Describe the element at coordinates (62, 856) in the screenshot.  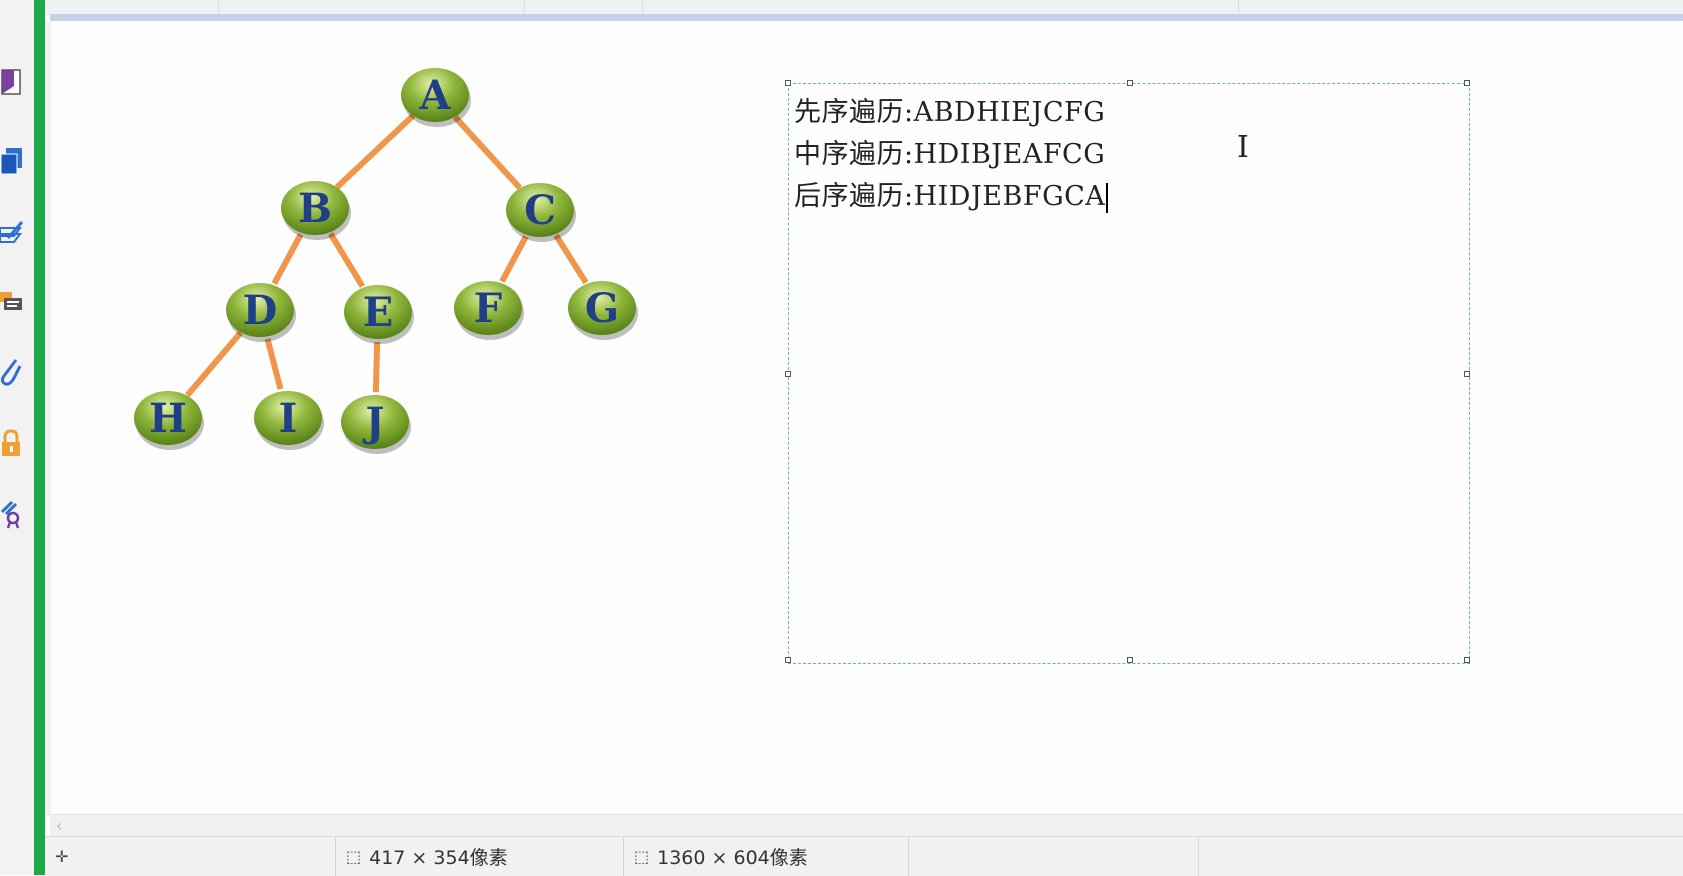
I see `move-cross-icon: ✛` at that location.